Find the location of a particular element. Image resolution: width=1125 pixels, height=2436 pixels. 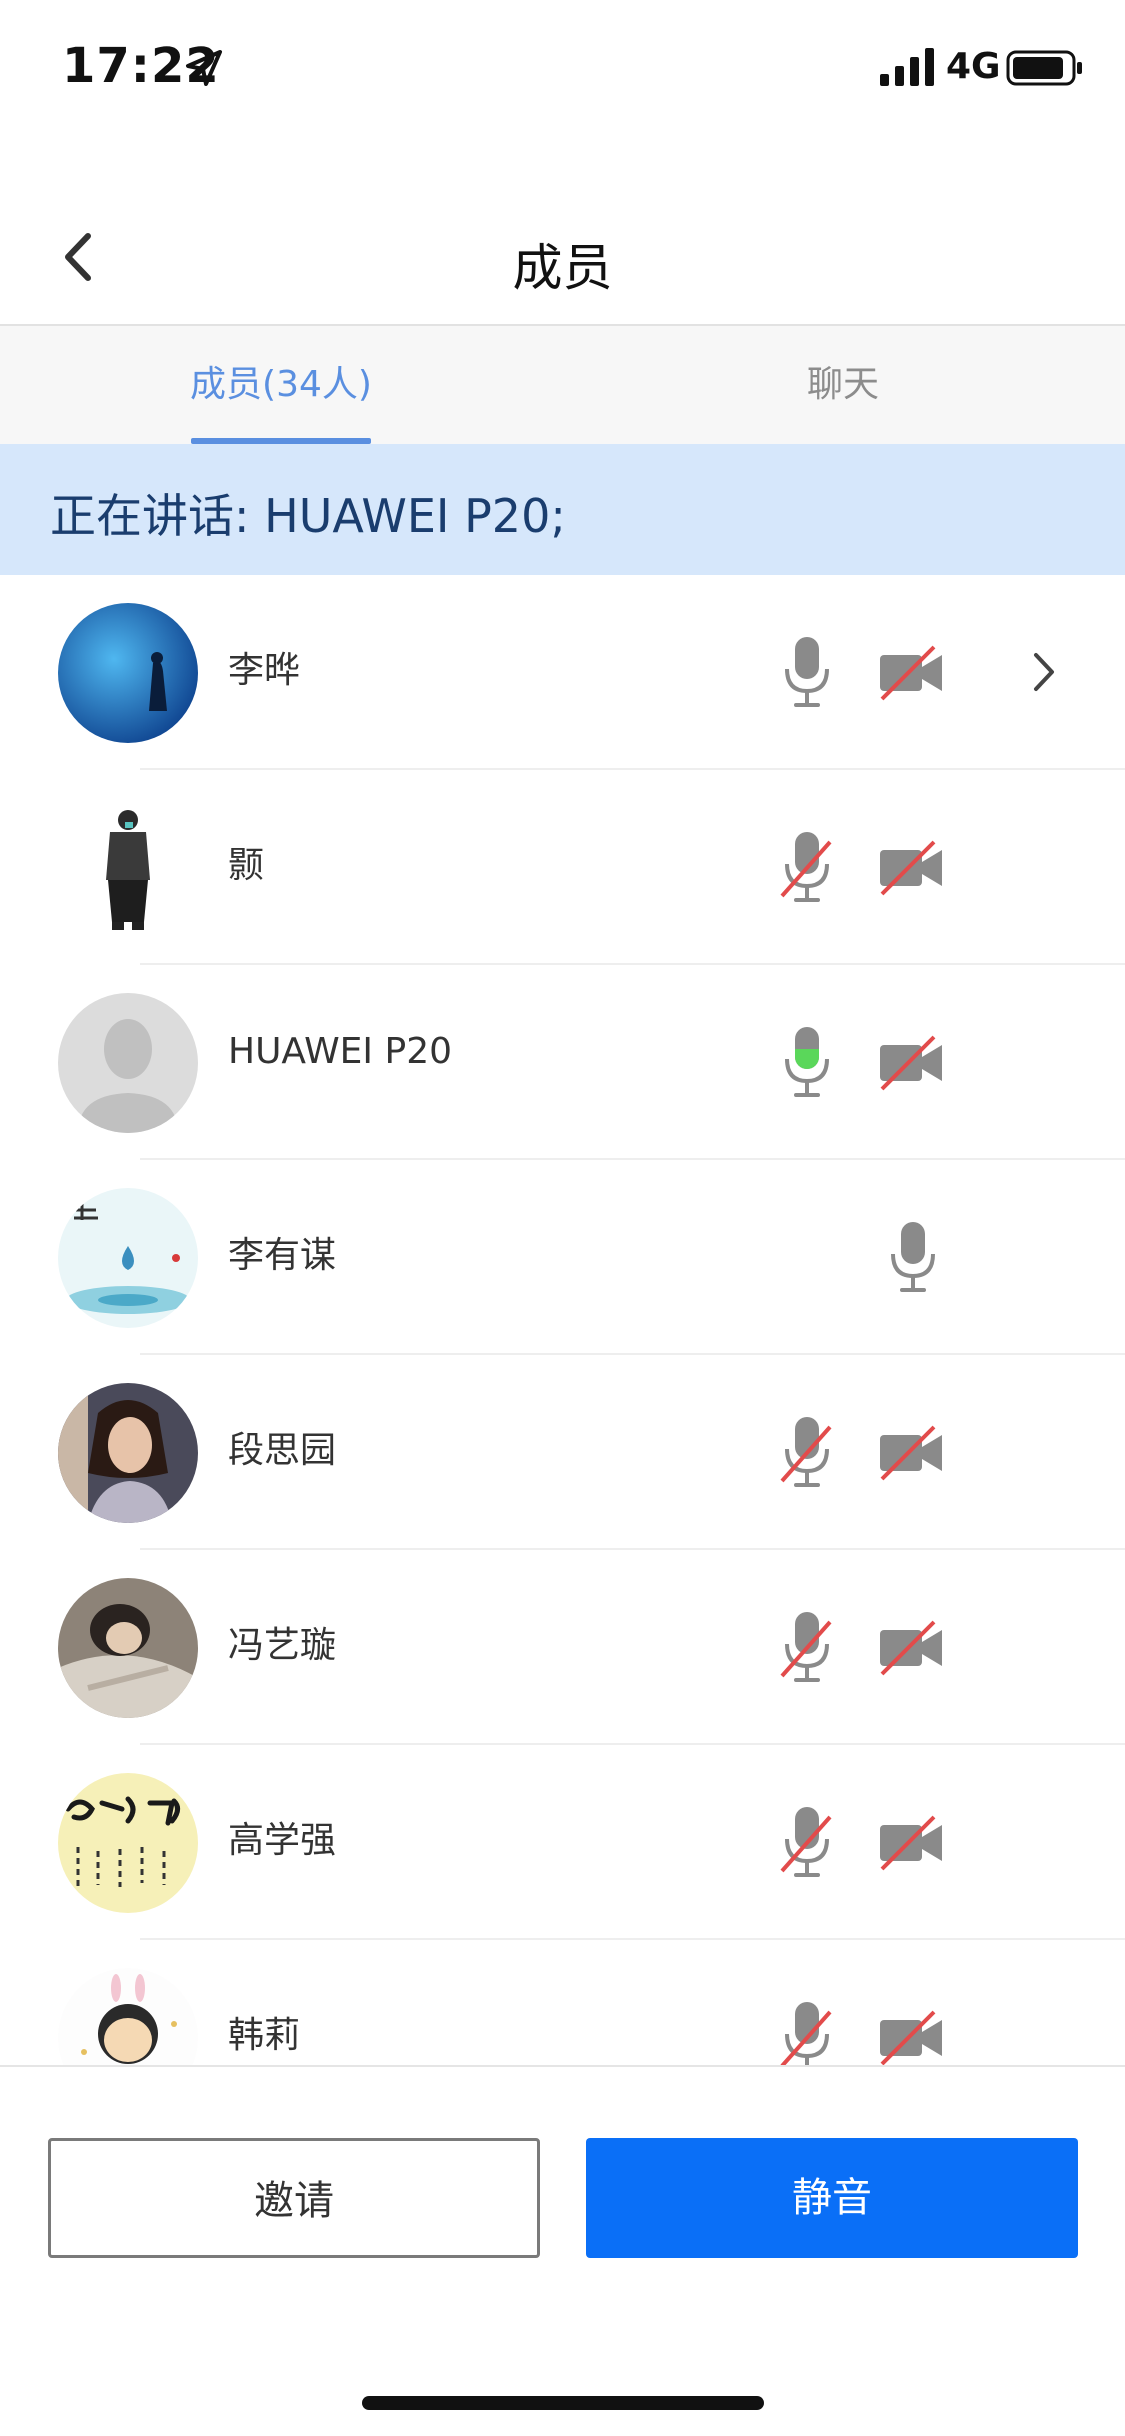

battery-icon is located at coordinates (1044, 68).